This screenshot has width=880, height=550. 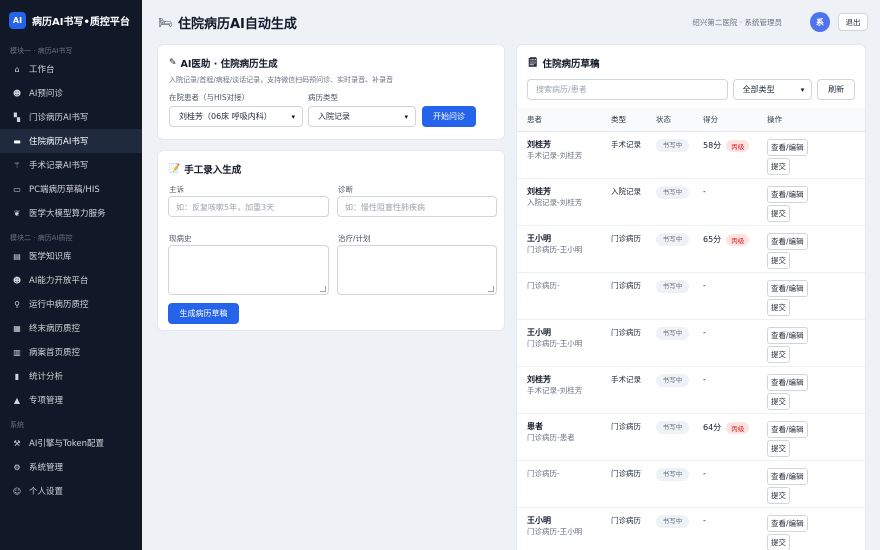 I want to click on present-history-label: 现病史, so click(x=180, y=238).